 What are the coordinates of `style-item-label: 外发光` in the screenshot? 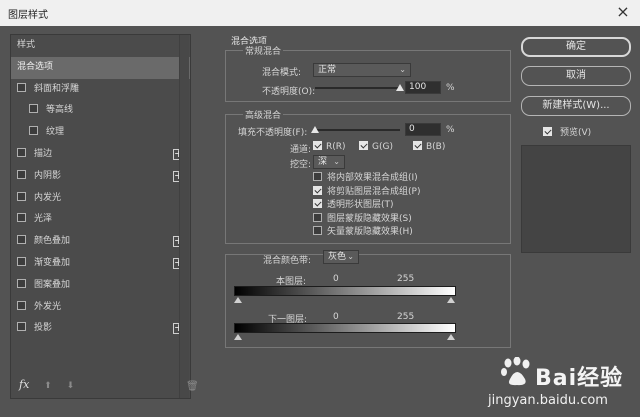 It's located at (48, 306).